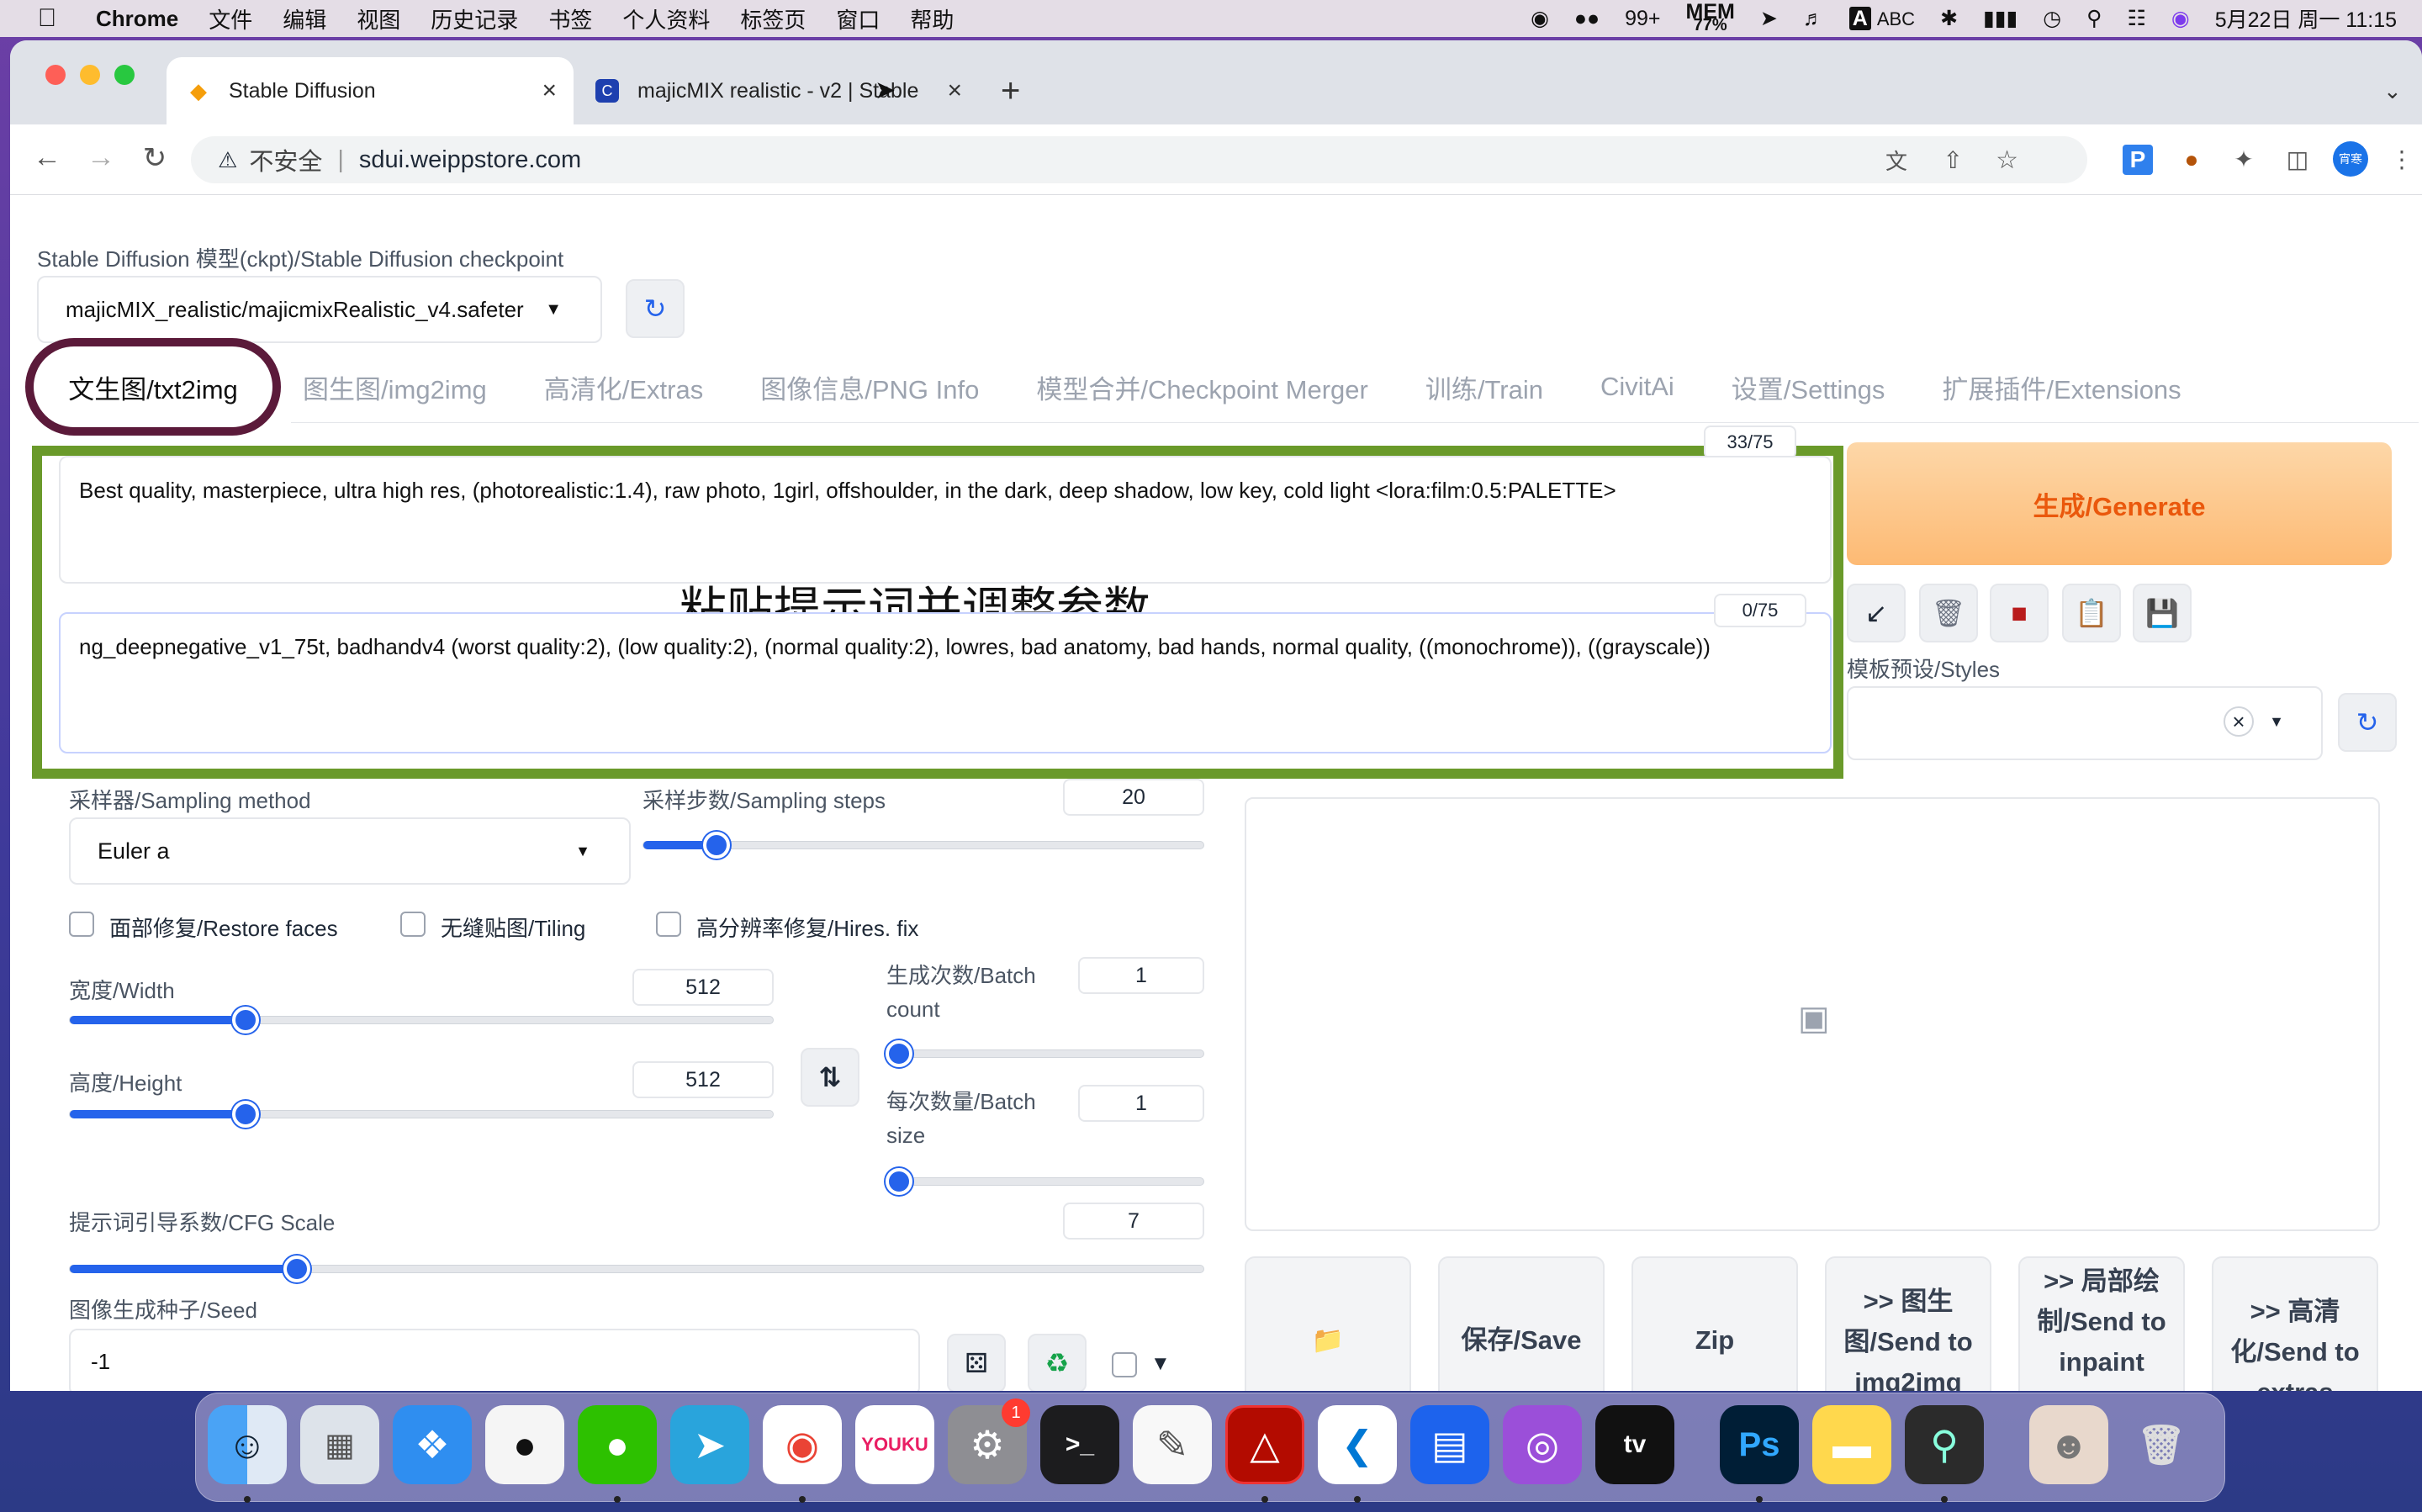 Image resolution: width=2422 pixels, height=1512 pixels. What do you see at coordinates (617, 1444) in the screenshot?
I see `wechat-icon: ●` at bounding box center [617, 1444].